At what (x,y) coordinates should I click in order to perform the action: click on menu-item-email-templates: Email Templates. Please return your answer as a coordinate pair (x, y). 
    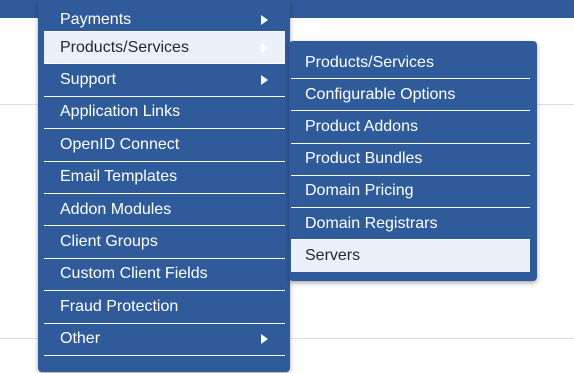
    Looking at the image, I should click on (164, 178).